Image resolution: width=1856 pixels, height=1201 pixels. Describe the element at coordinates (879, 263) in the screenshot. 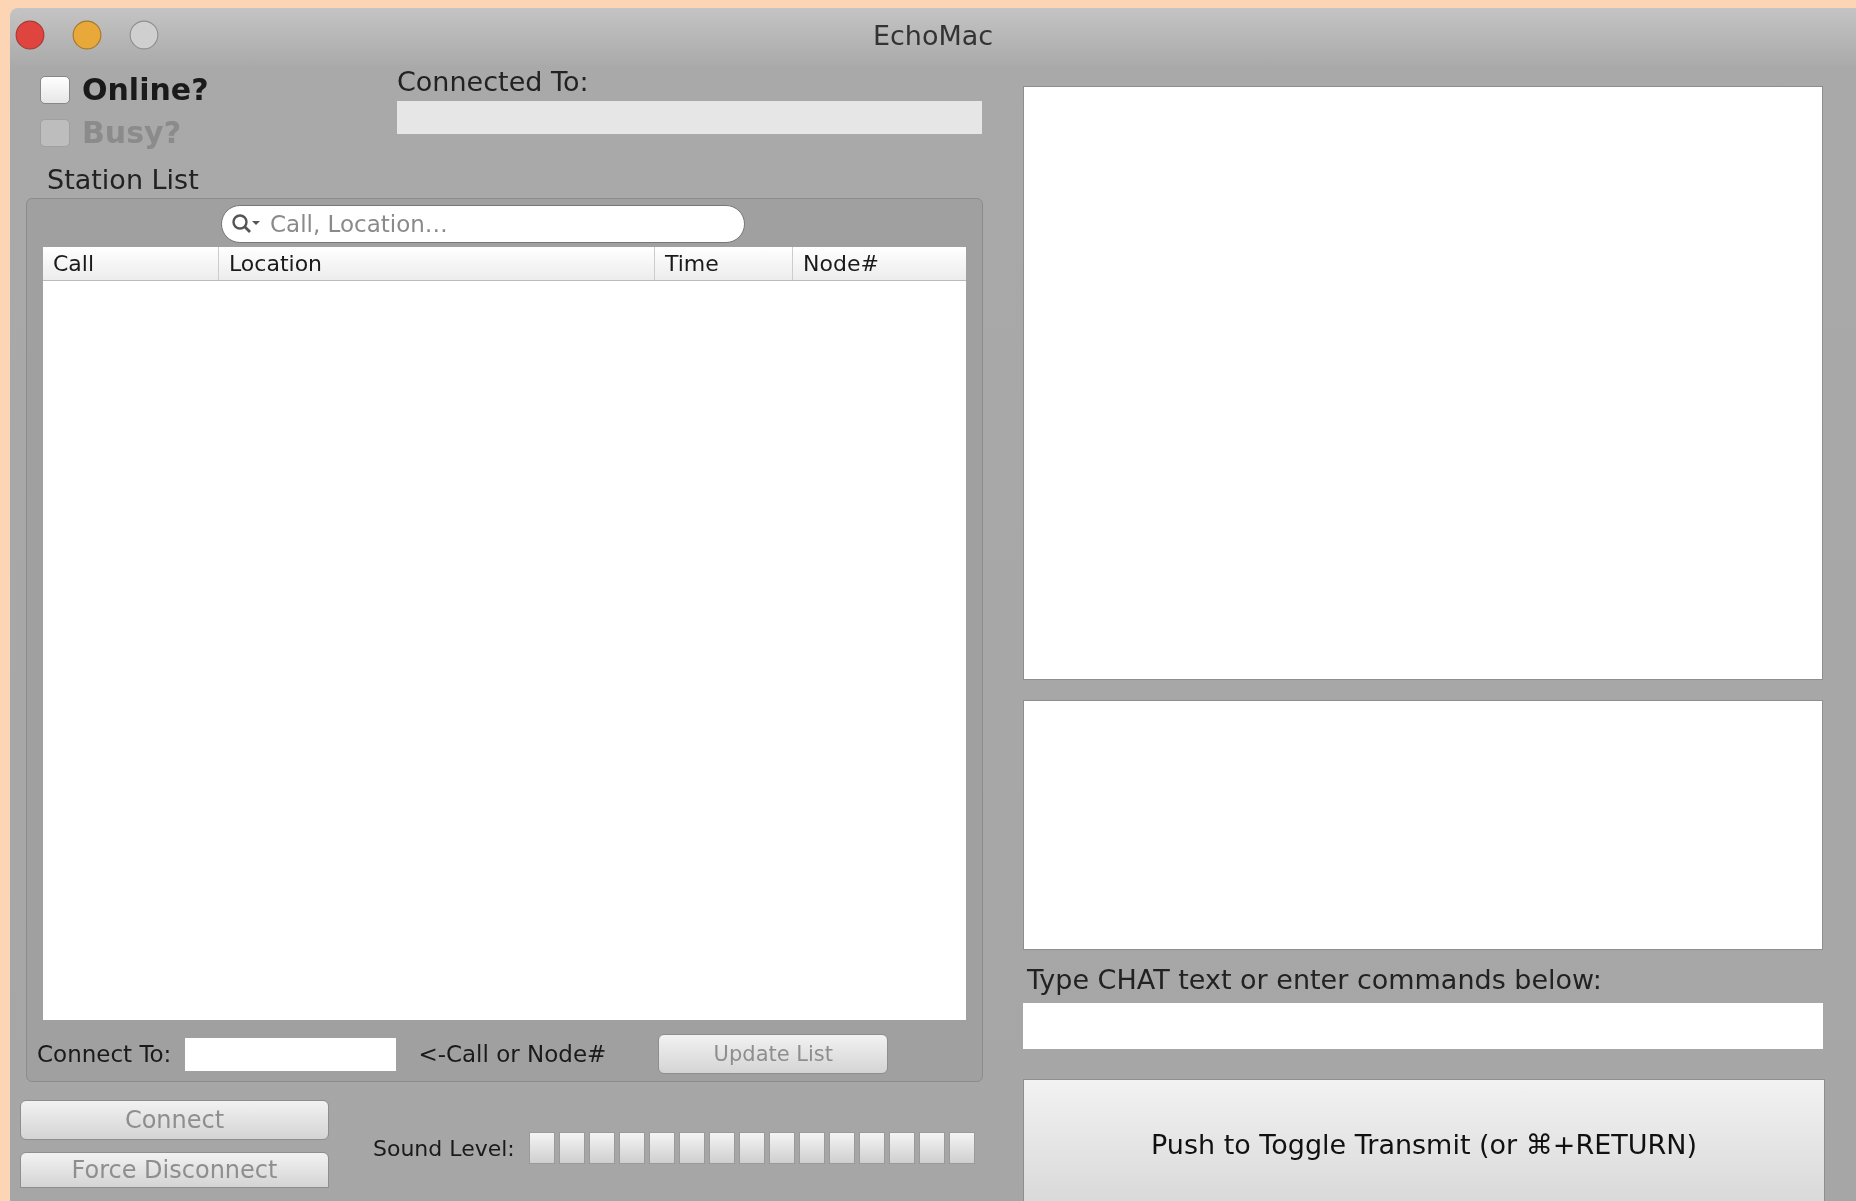

I see `column-header: Node#` at that location.